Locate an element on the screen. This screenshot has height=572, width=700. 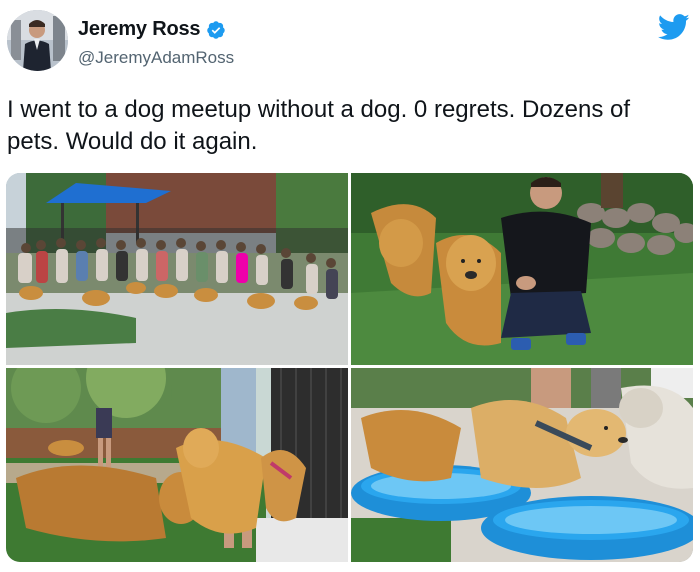
verified-badge-icon is located at coordinates (216, 30).